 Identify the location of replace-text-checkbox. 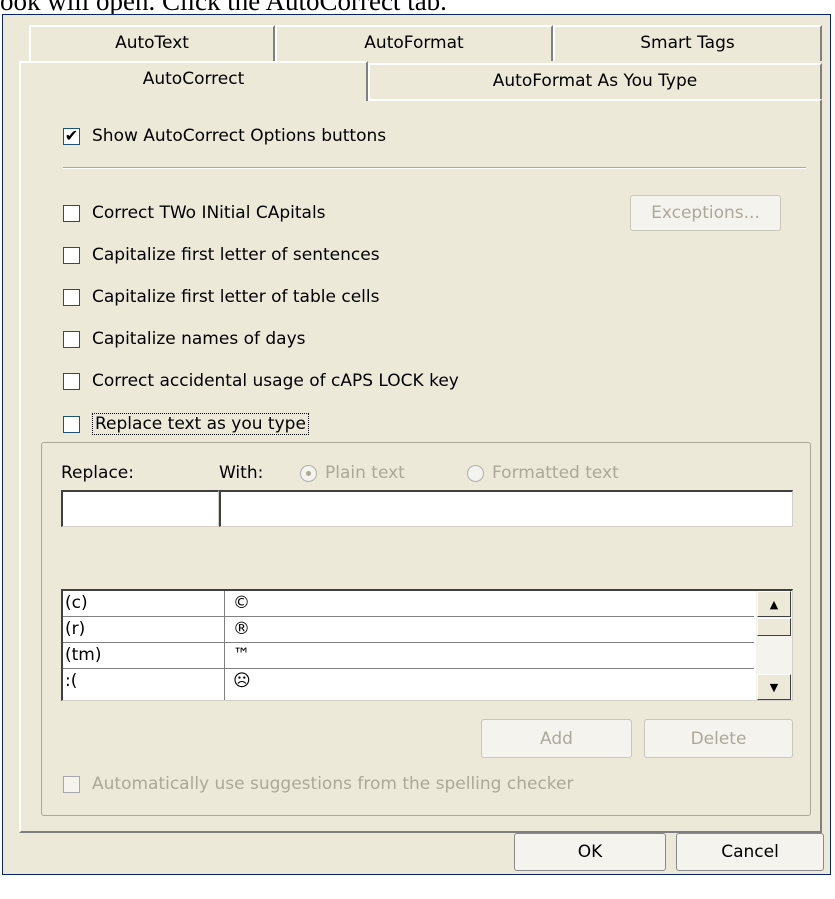
(71, 424).